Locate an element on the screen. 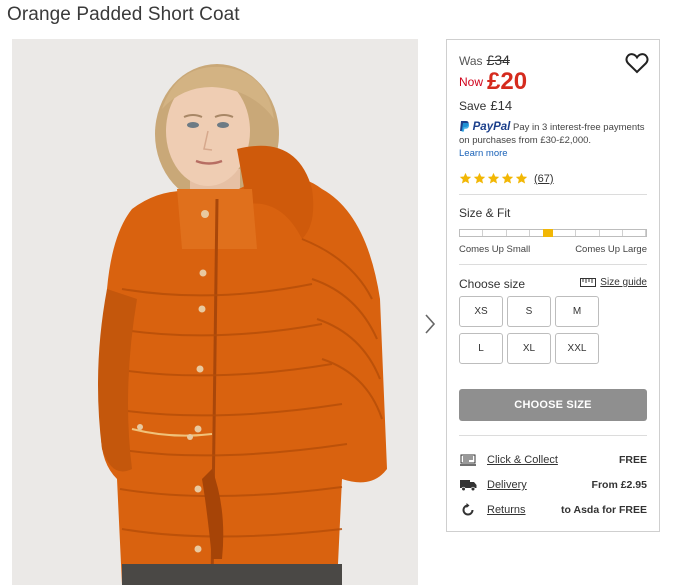 The height and width of the screenshot is (585, 677). size-option-l: L is located at coordinates (481, 348).